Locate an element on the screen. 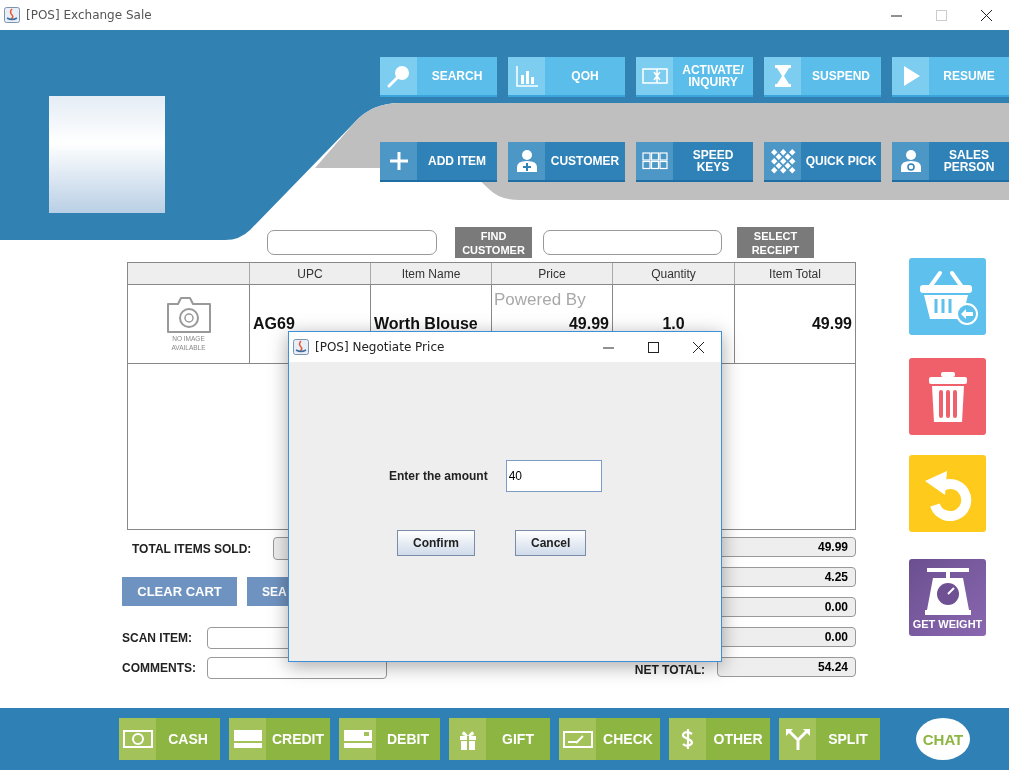 This screenshot has height=770, width=1009. cart-button: CLEAR CART is located at coordinates (179, 591).